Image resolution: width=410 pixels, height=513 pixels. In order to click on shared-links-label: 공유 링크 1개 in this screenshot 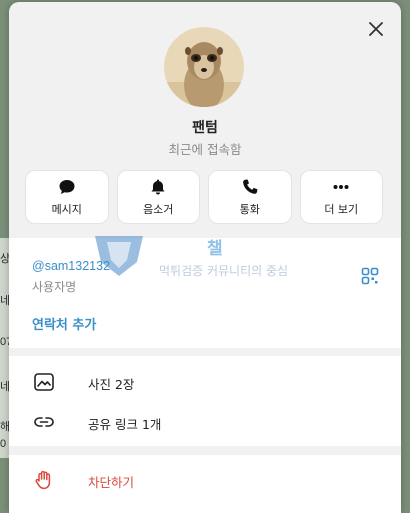, I will do `click(125, 424)`.